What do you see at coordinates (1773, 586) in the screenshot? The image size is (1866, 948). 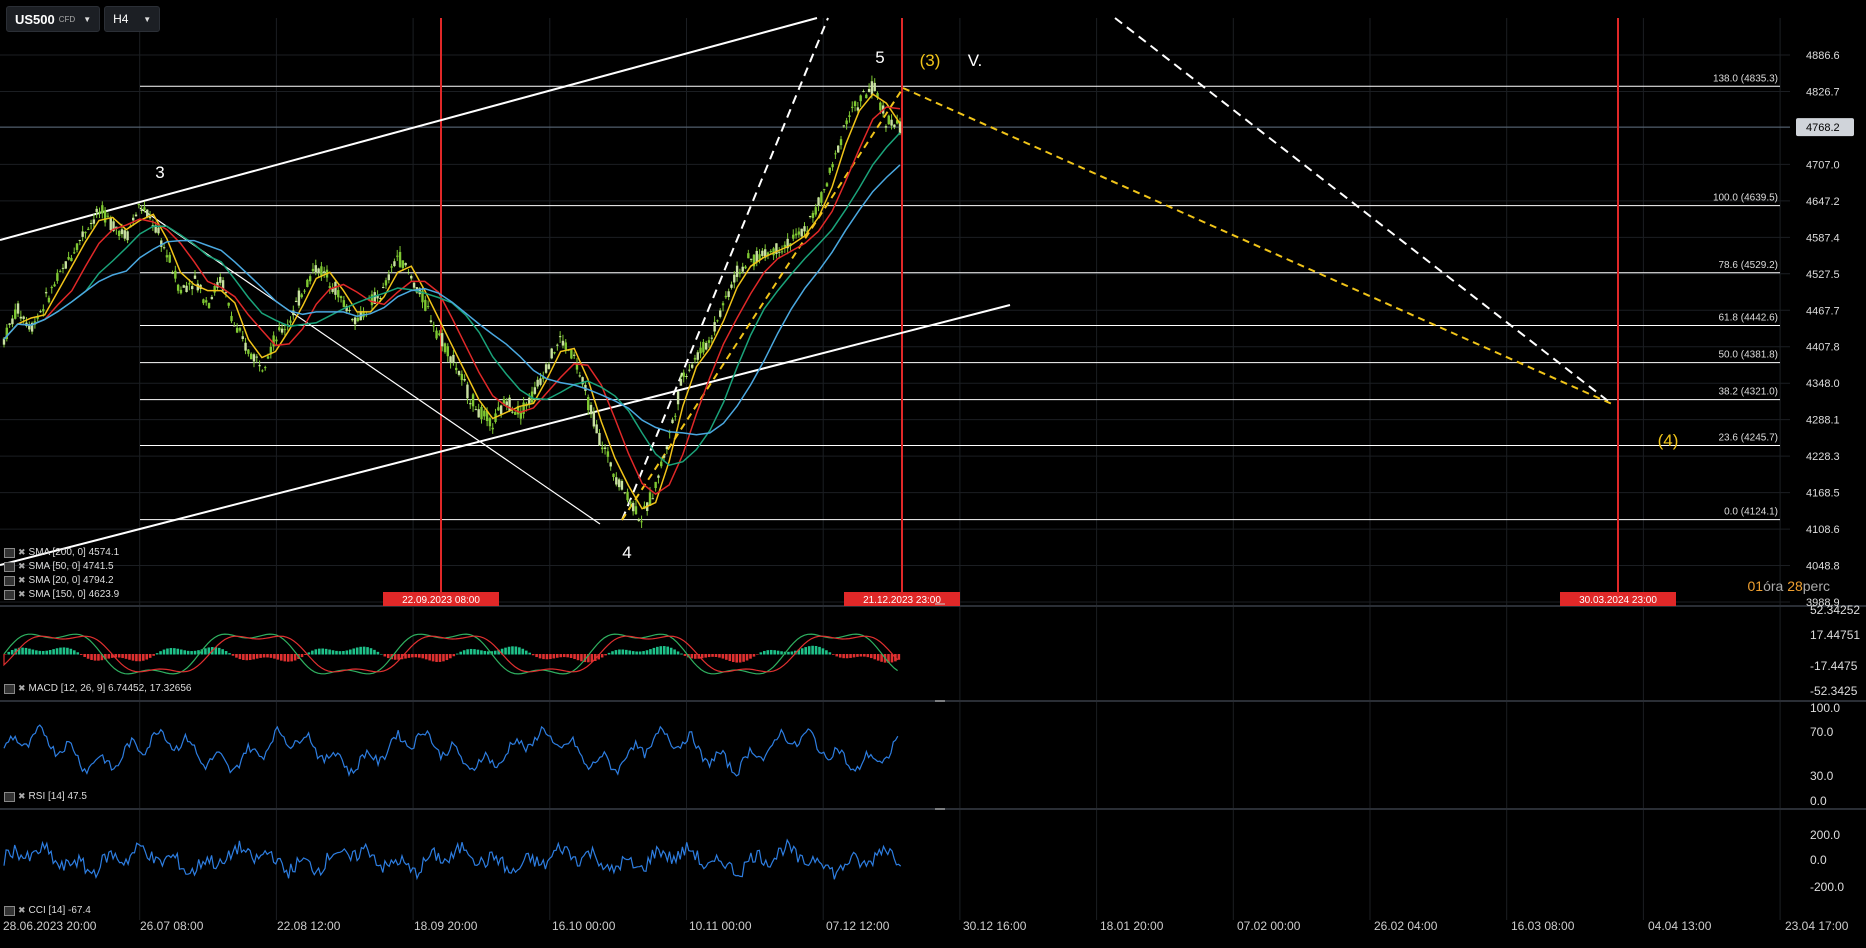 I see `countdown-hours-unit: óra` at bounding box center [1773, 586].